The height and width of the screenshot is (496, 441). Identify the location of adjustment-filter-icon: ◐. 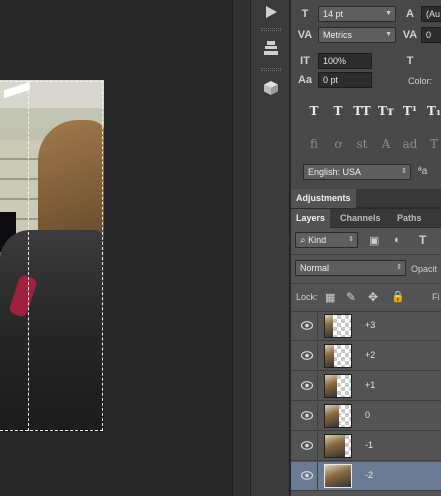
(397, 240).